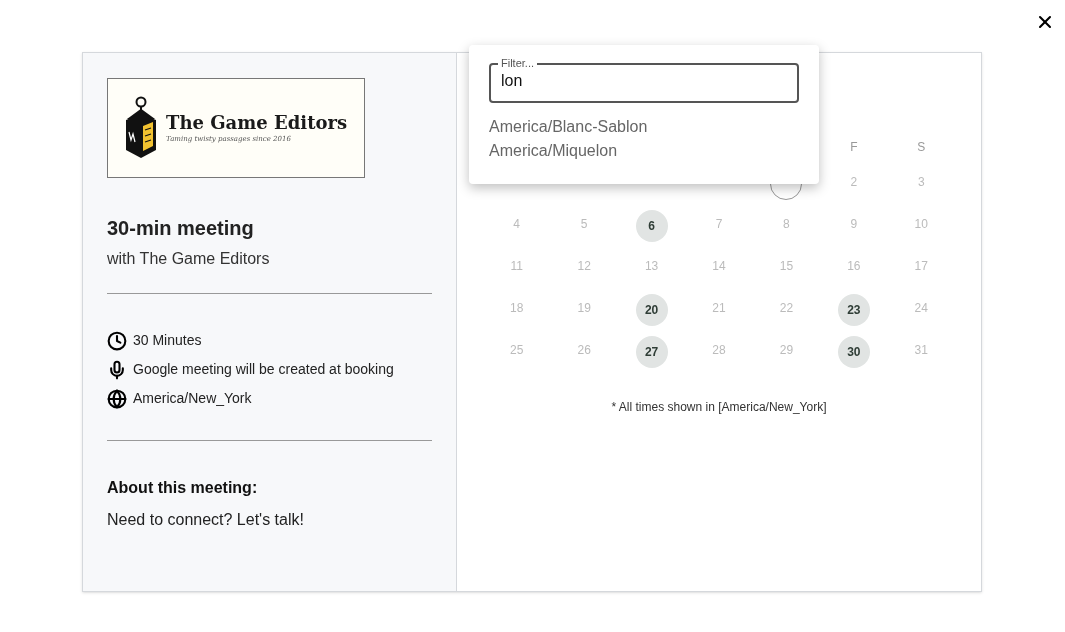 The height and width of the screenshot is (632, 1065). What do you see at coordinates (921, 224) in the screenshot?
I see `calendar-day: 10` at bounding box center [921, 224].